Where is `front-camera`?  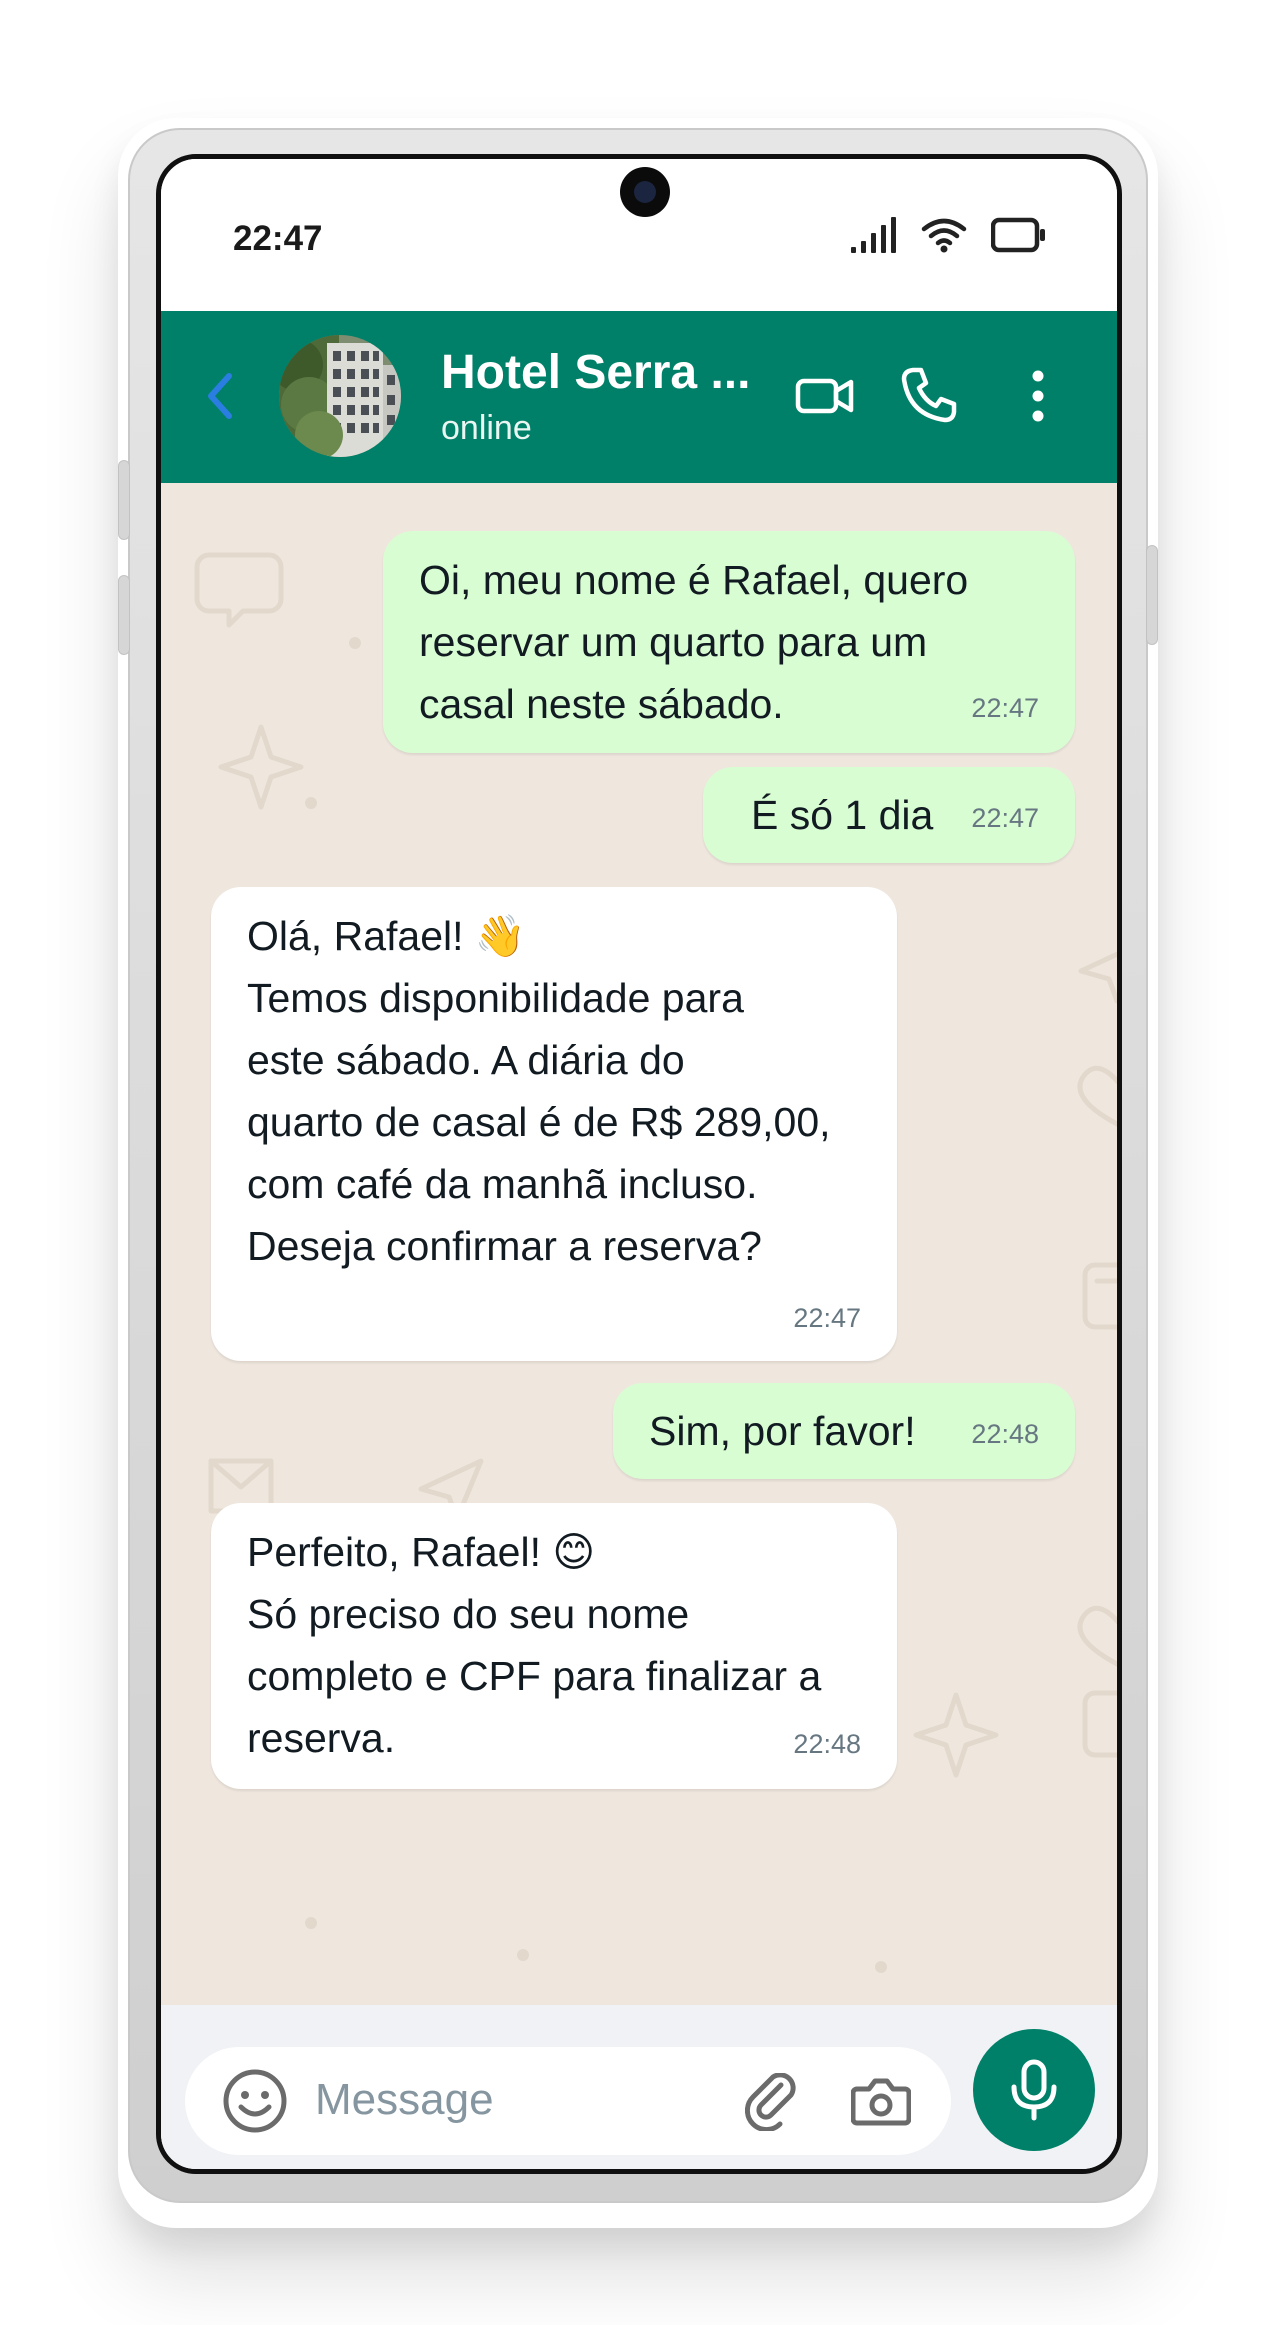
front-camera is located at coordinates (645, 192).